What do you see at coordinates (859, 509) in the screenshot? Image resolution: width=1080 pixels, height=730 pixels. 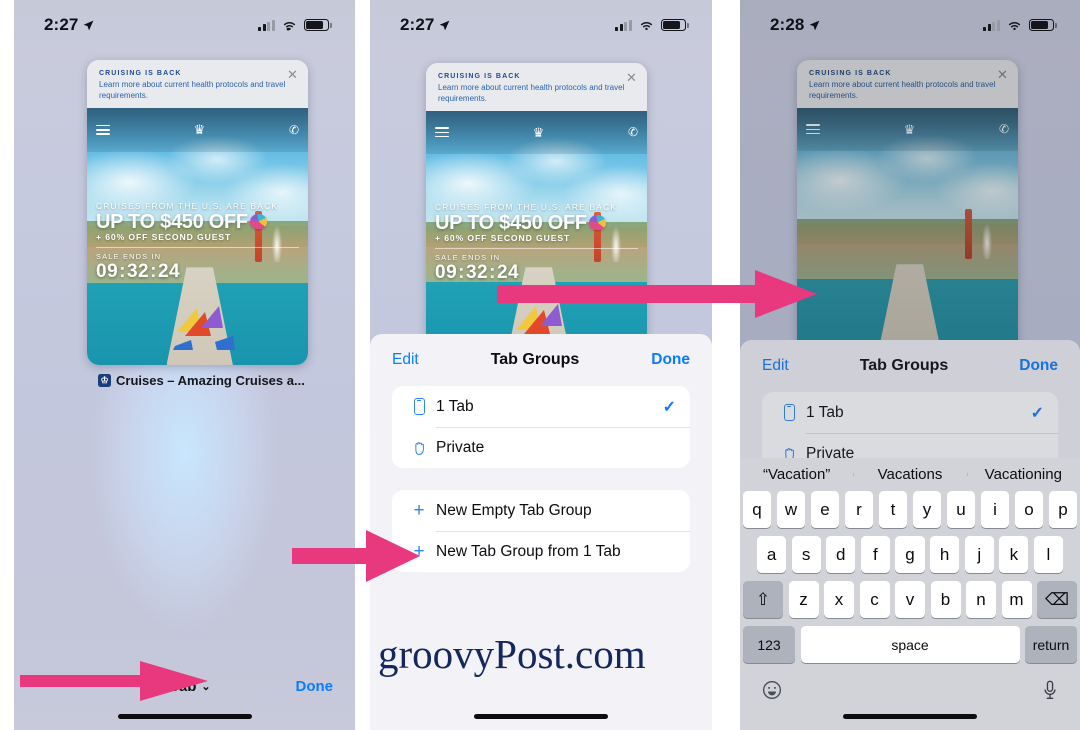 I see `key-r: r` at bounding box center [859, 509].